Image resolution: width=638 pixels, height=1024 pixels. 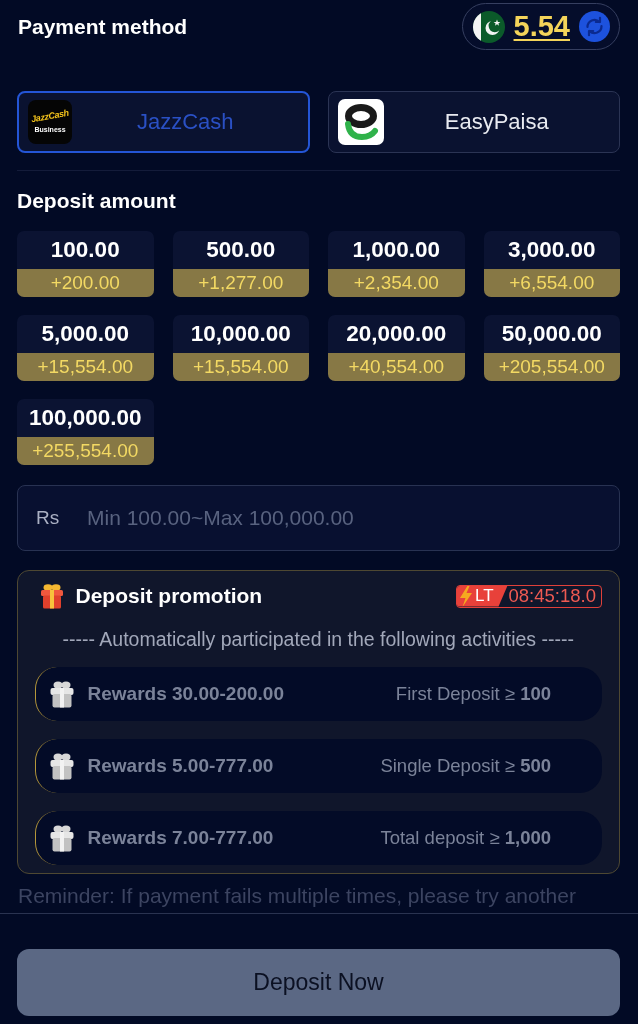 I want to click on bonus-tag: +2,354.00, so click(x=396, y=283).